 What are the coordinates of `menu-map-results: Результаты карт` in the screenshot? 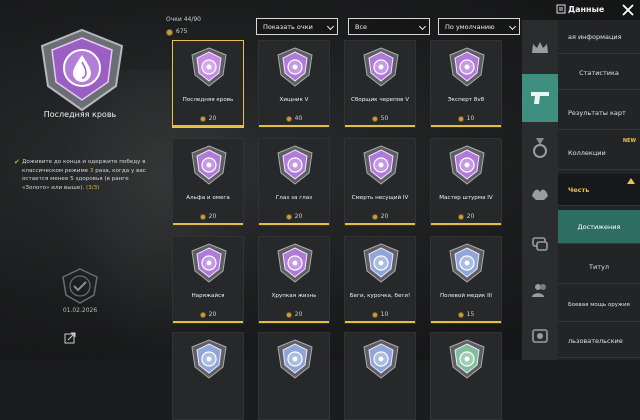 It's located at (599, 113).